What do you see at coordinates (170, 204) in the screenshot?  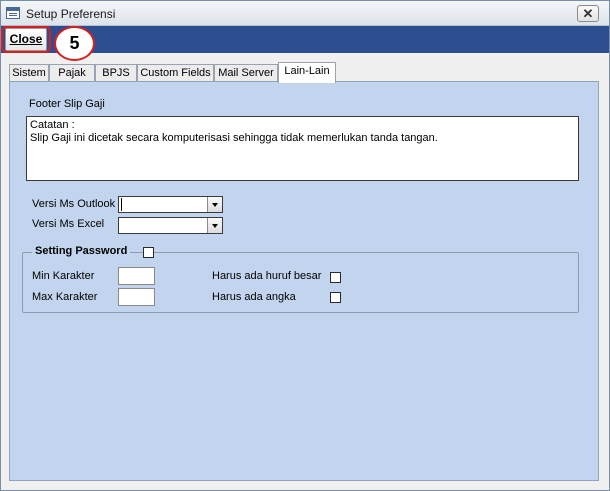 I see `outlook-version-select` at bounding box center [170, 204].